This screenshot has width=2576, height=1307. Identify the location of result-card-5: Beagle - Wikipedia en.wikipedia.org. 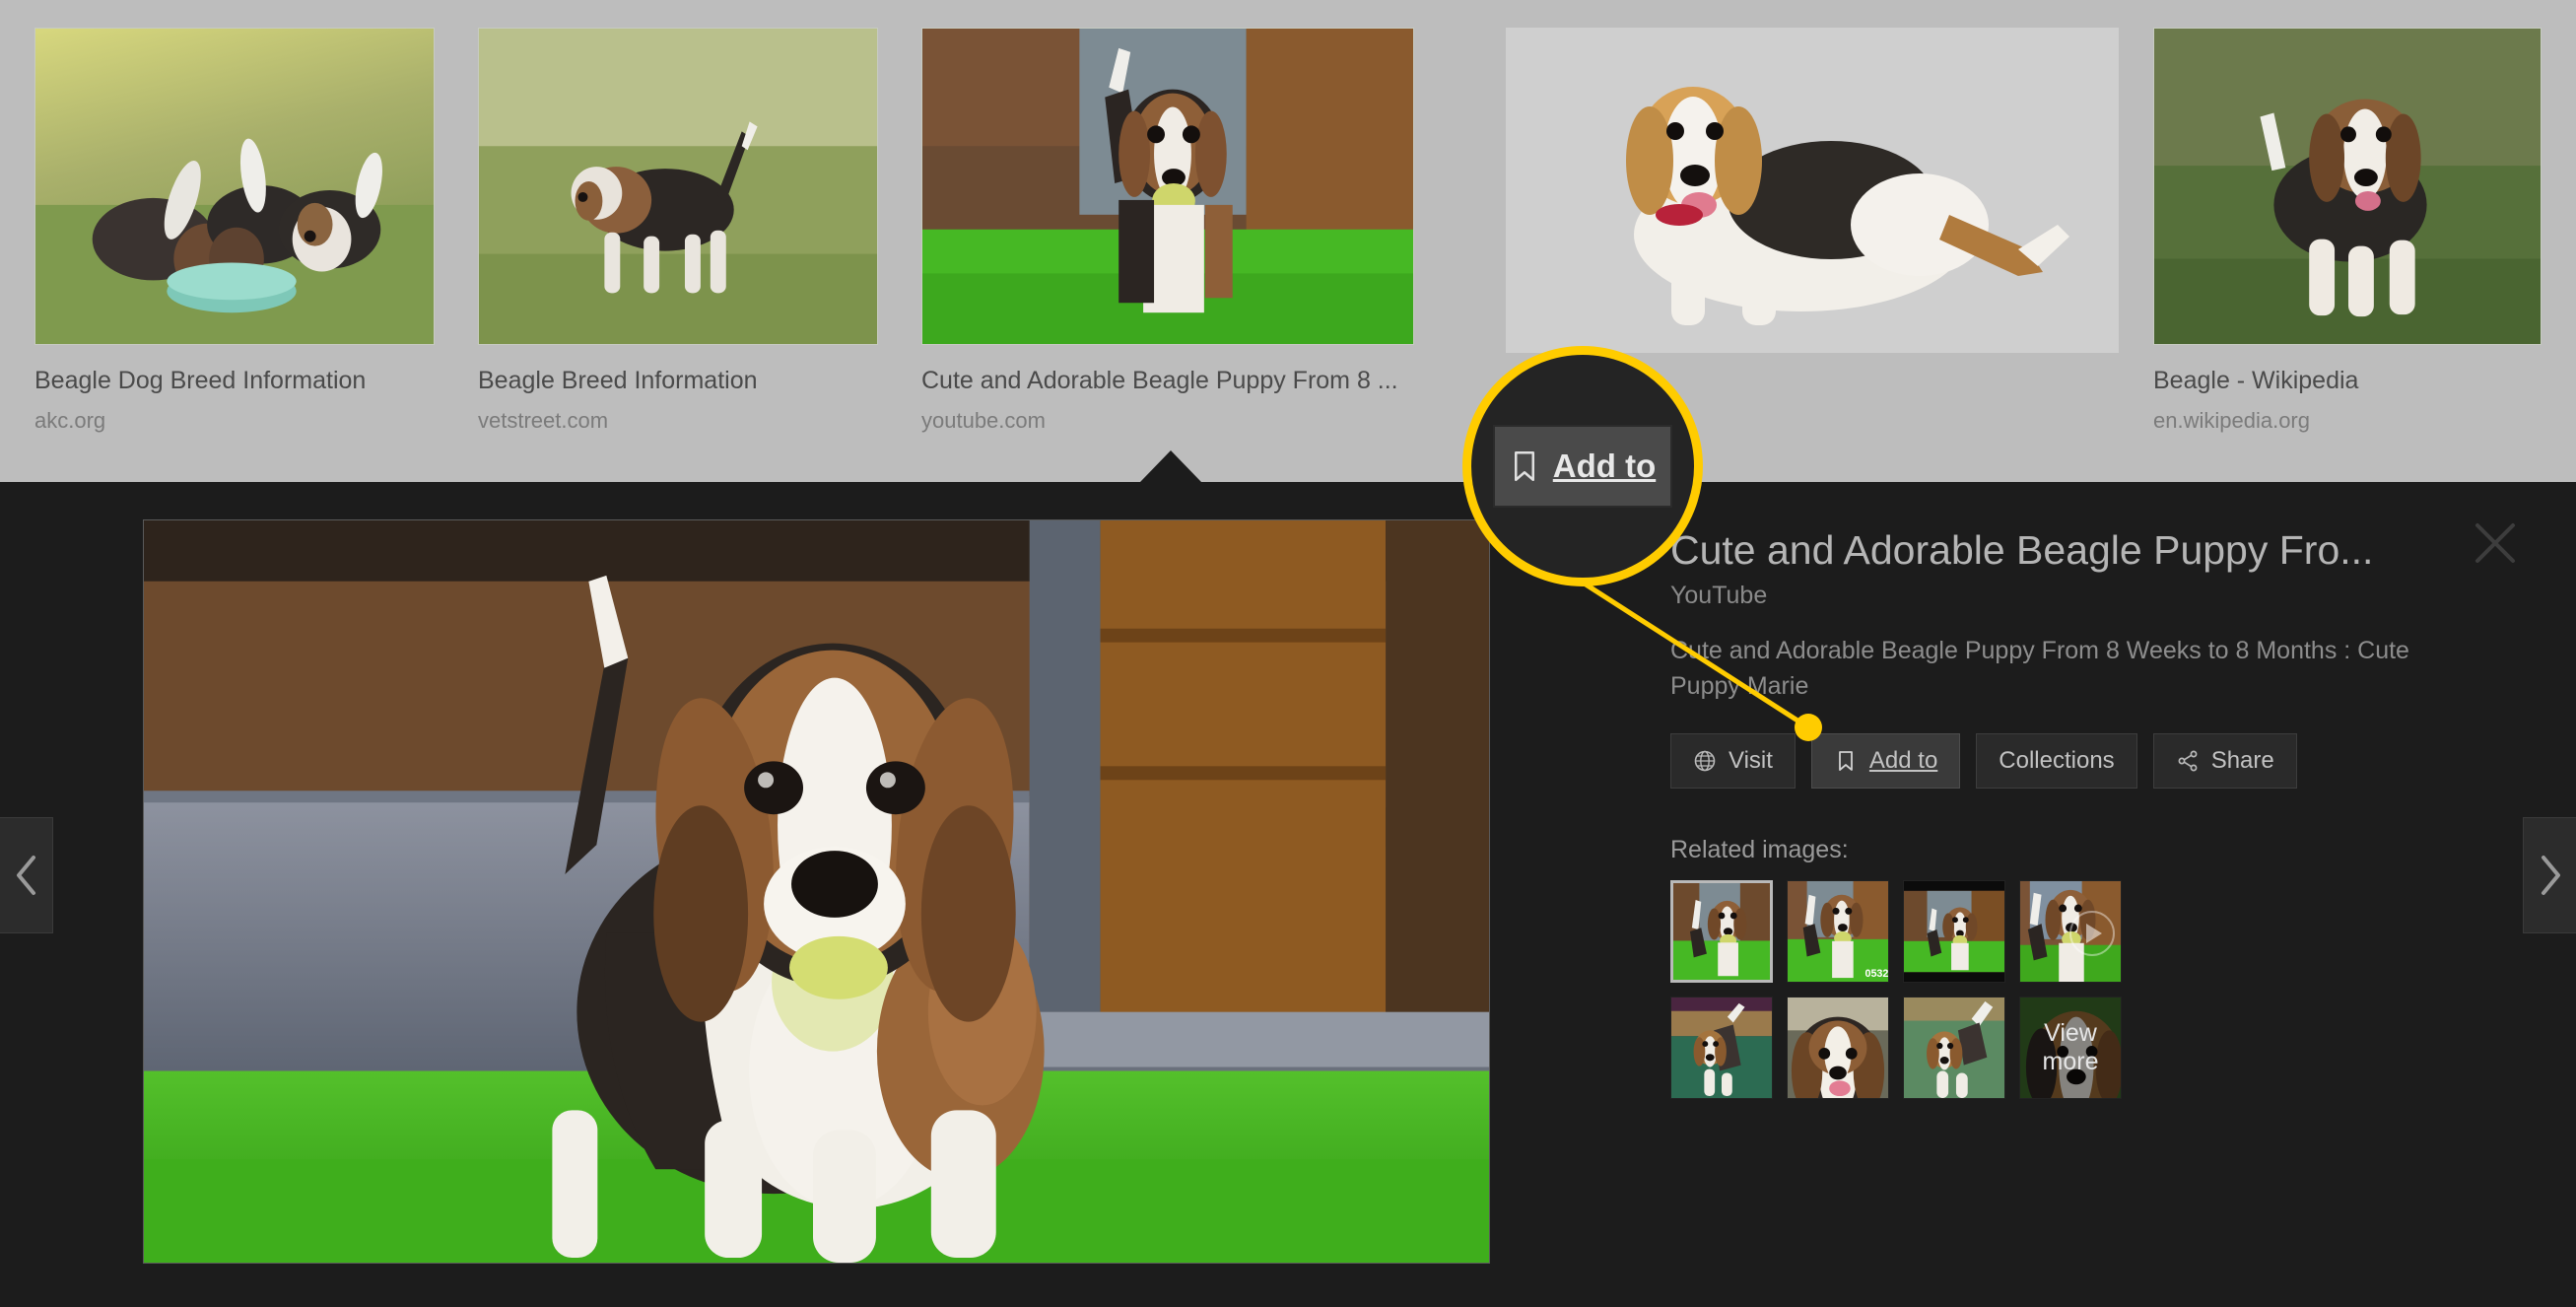
(2347, 231).